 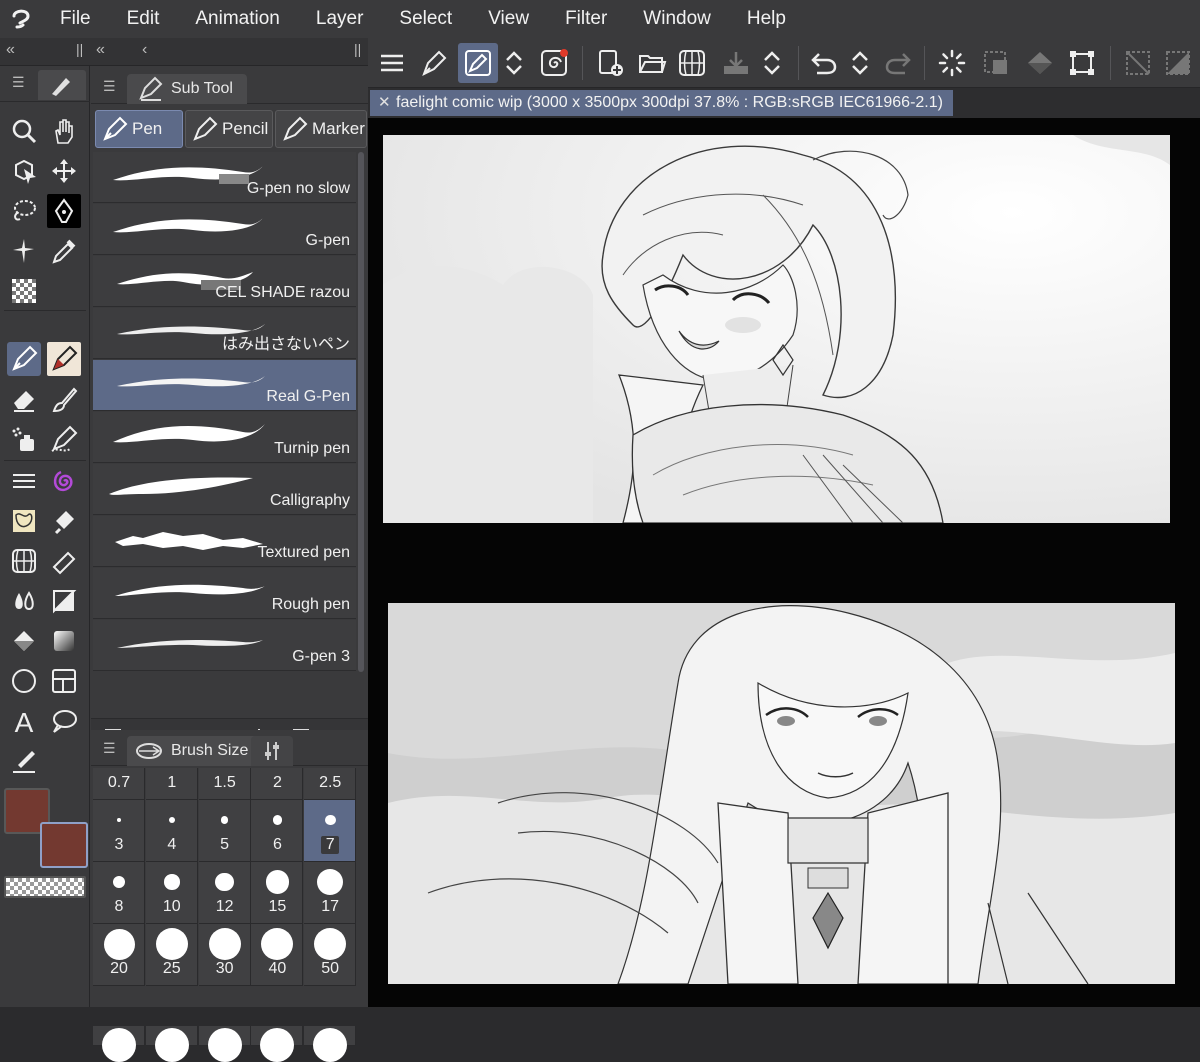 What do you see at coordinates (514, 63) in the screenshot?
I see `up-down-chevron-icon` at bounding box center [514, 63].